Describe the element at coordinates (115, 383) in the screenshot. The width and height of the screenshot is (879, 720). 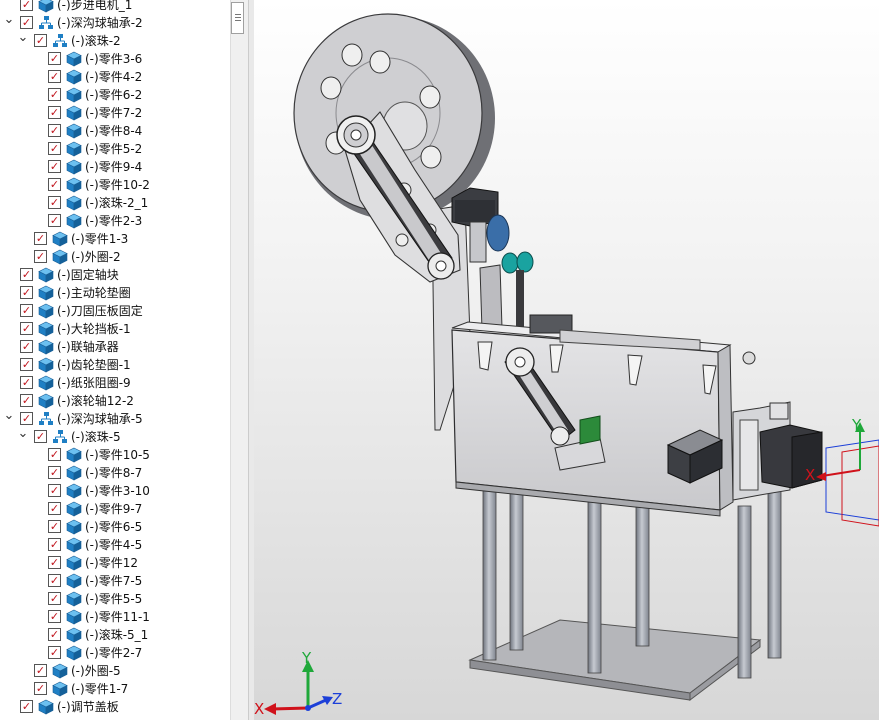
I see `tree-item: ✓ (-)纸张阻圈-9` at that location.